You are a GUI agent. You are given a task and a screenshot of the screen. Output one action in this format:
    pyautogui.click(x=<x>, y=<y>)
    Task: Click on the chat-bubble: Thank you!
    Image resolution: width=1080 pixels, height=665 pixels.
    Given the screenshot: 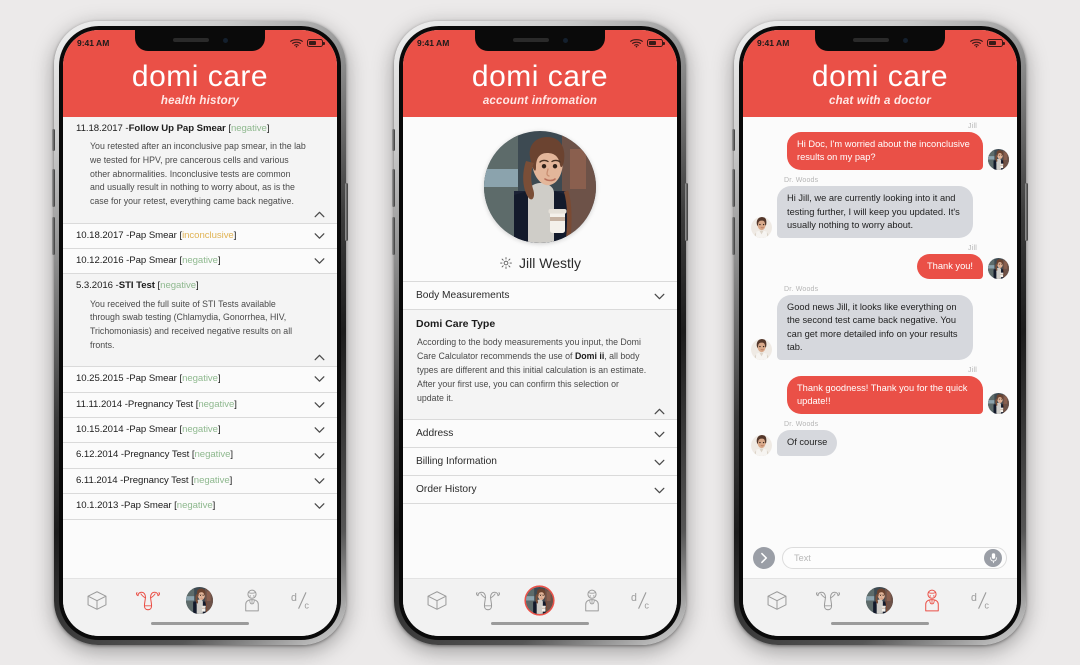 What is the action you would take?
    pyautogui.click(x=950, y=267)
    